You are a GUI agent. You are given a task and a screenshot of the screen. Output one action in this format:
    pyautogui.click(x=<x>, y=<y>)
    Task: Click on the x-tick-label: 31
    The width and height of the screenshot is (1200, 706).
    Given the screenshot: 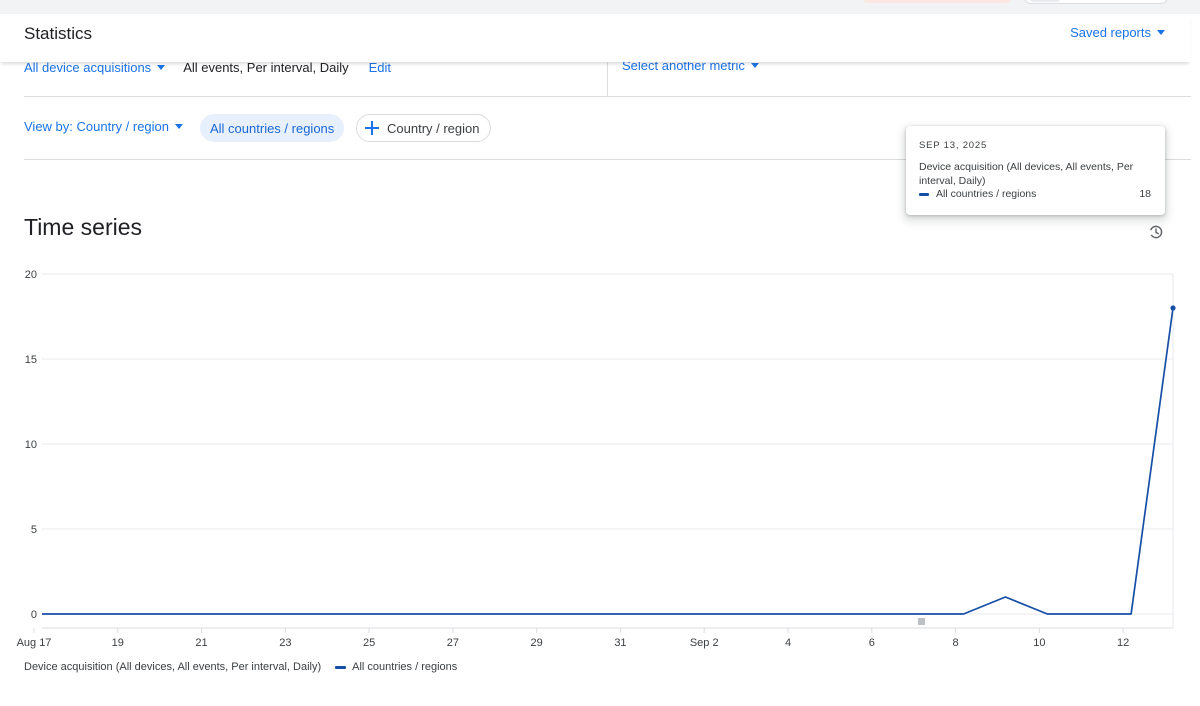 What is the action you would take?
    pyautogui.click(x=620, y=643)
    